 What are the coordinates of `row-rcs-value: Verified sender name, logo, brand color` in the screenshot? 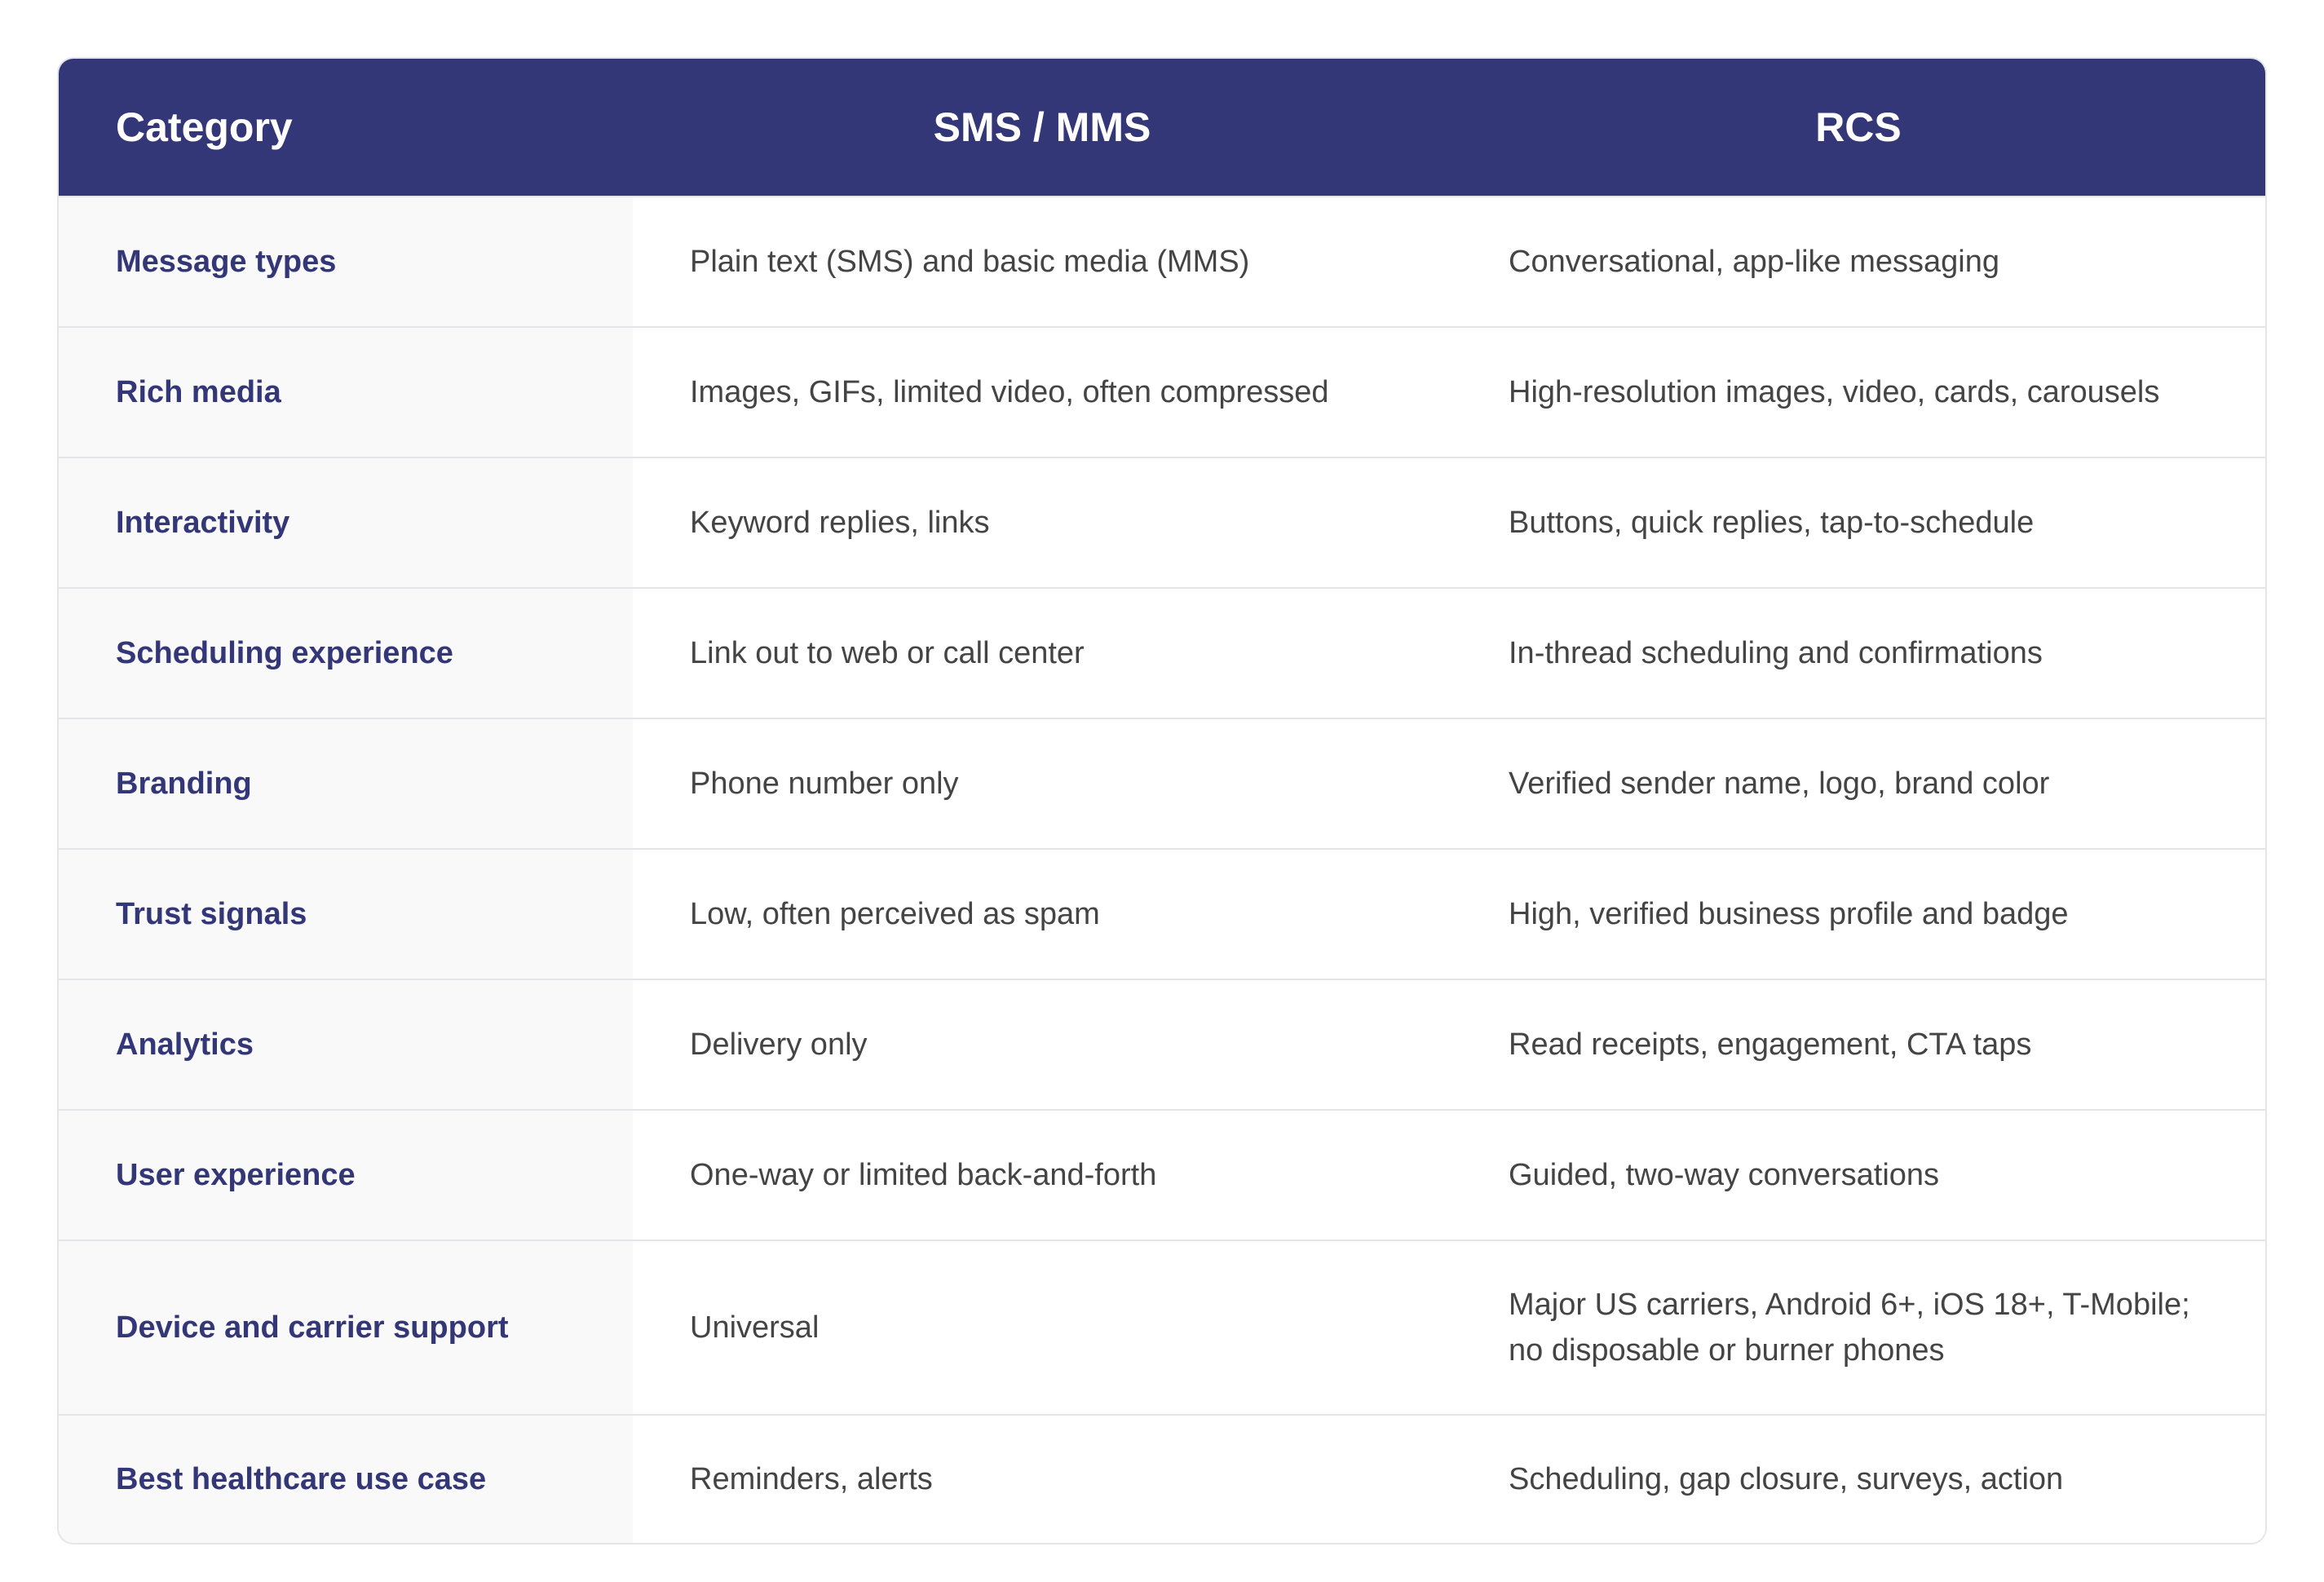 It's located at (1858, 784).